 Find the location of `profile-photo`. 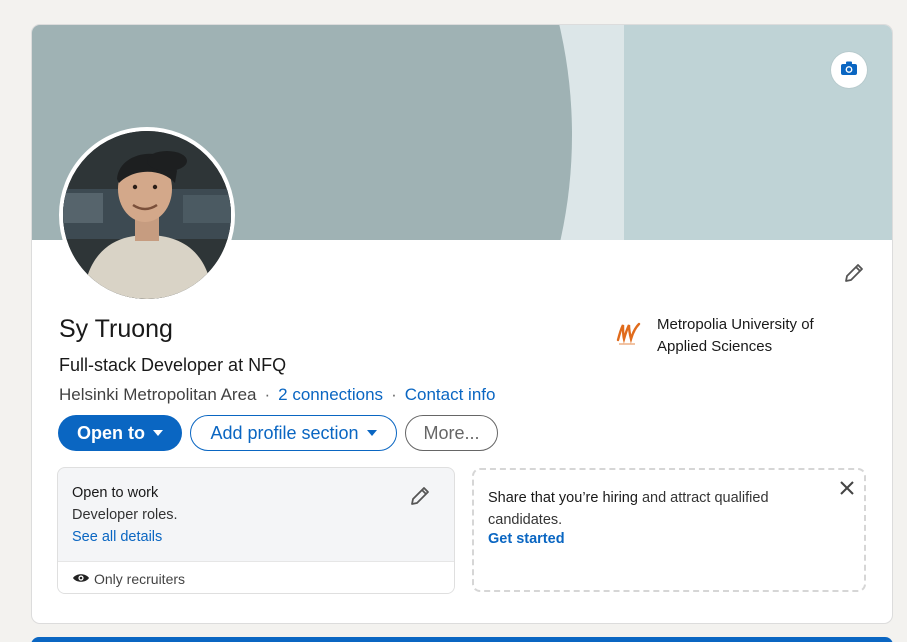

profile-photo is located at coordinates (147, 215).